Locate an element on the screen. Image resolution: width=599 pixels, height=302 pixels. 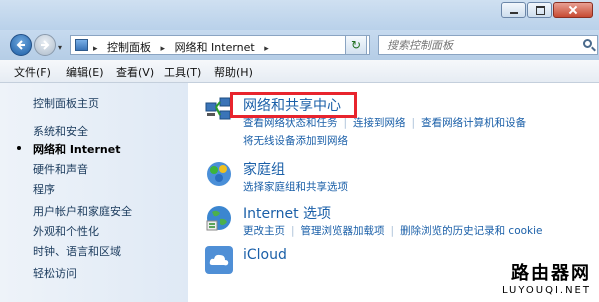
breadcrumb-control-panel: 控制面板 is located at coordinates (129, 47).